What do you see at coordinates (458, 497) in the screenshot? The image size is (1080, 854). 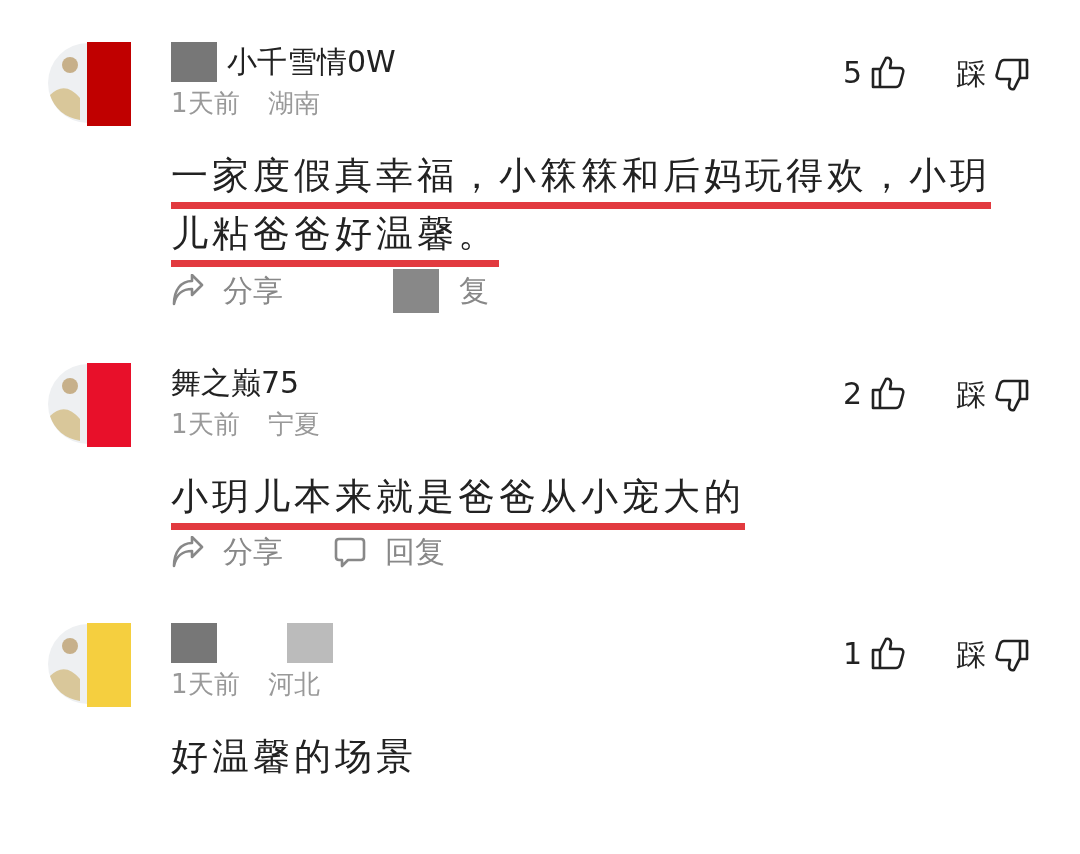 I see `comment-text: 小玥儿本来就是爸爸从小宠大的` at bounding box center [458, 497].